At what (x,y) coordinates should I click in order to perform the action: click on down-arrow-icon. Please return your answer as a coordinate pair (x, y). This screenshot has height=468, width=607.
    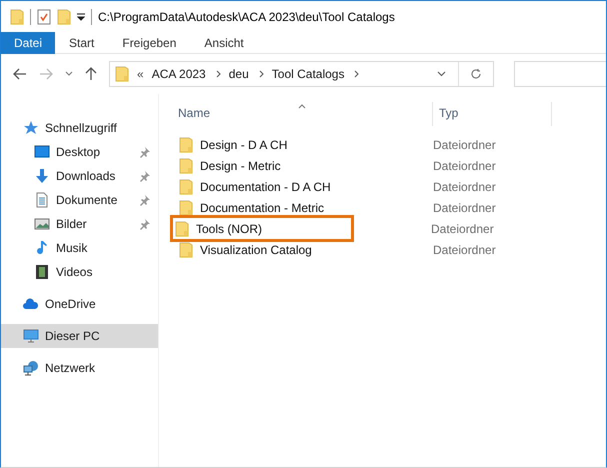
    Looking at the image, I should click on (42, 176).